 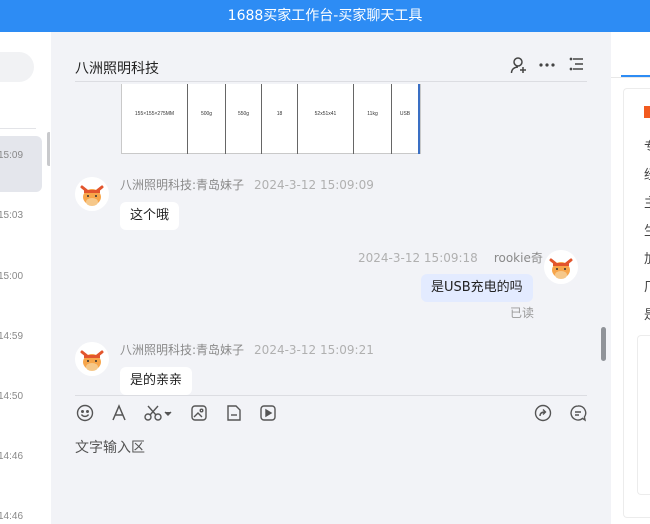 I want to click on video-icon, so click(x=268, y=415).